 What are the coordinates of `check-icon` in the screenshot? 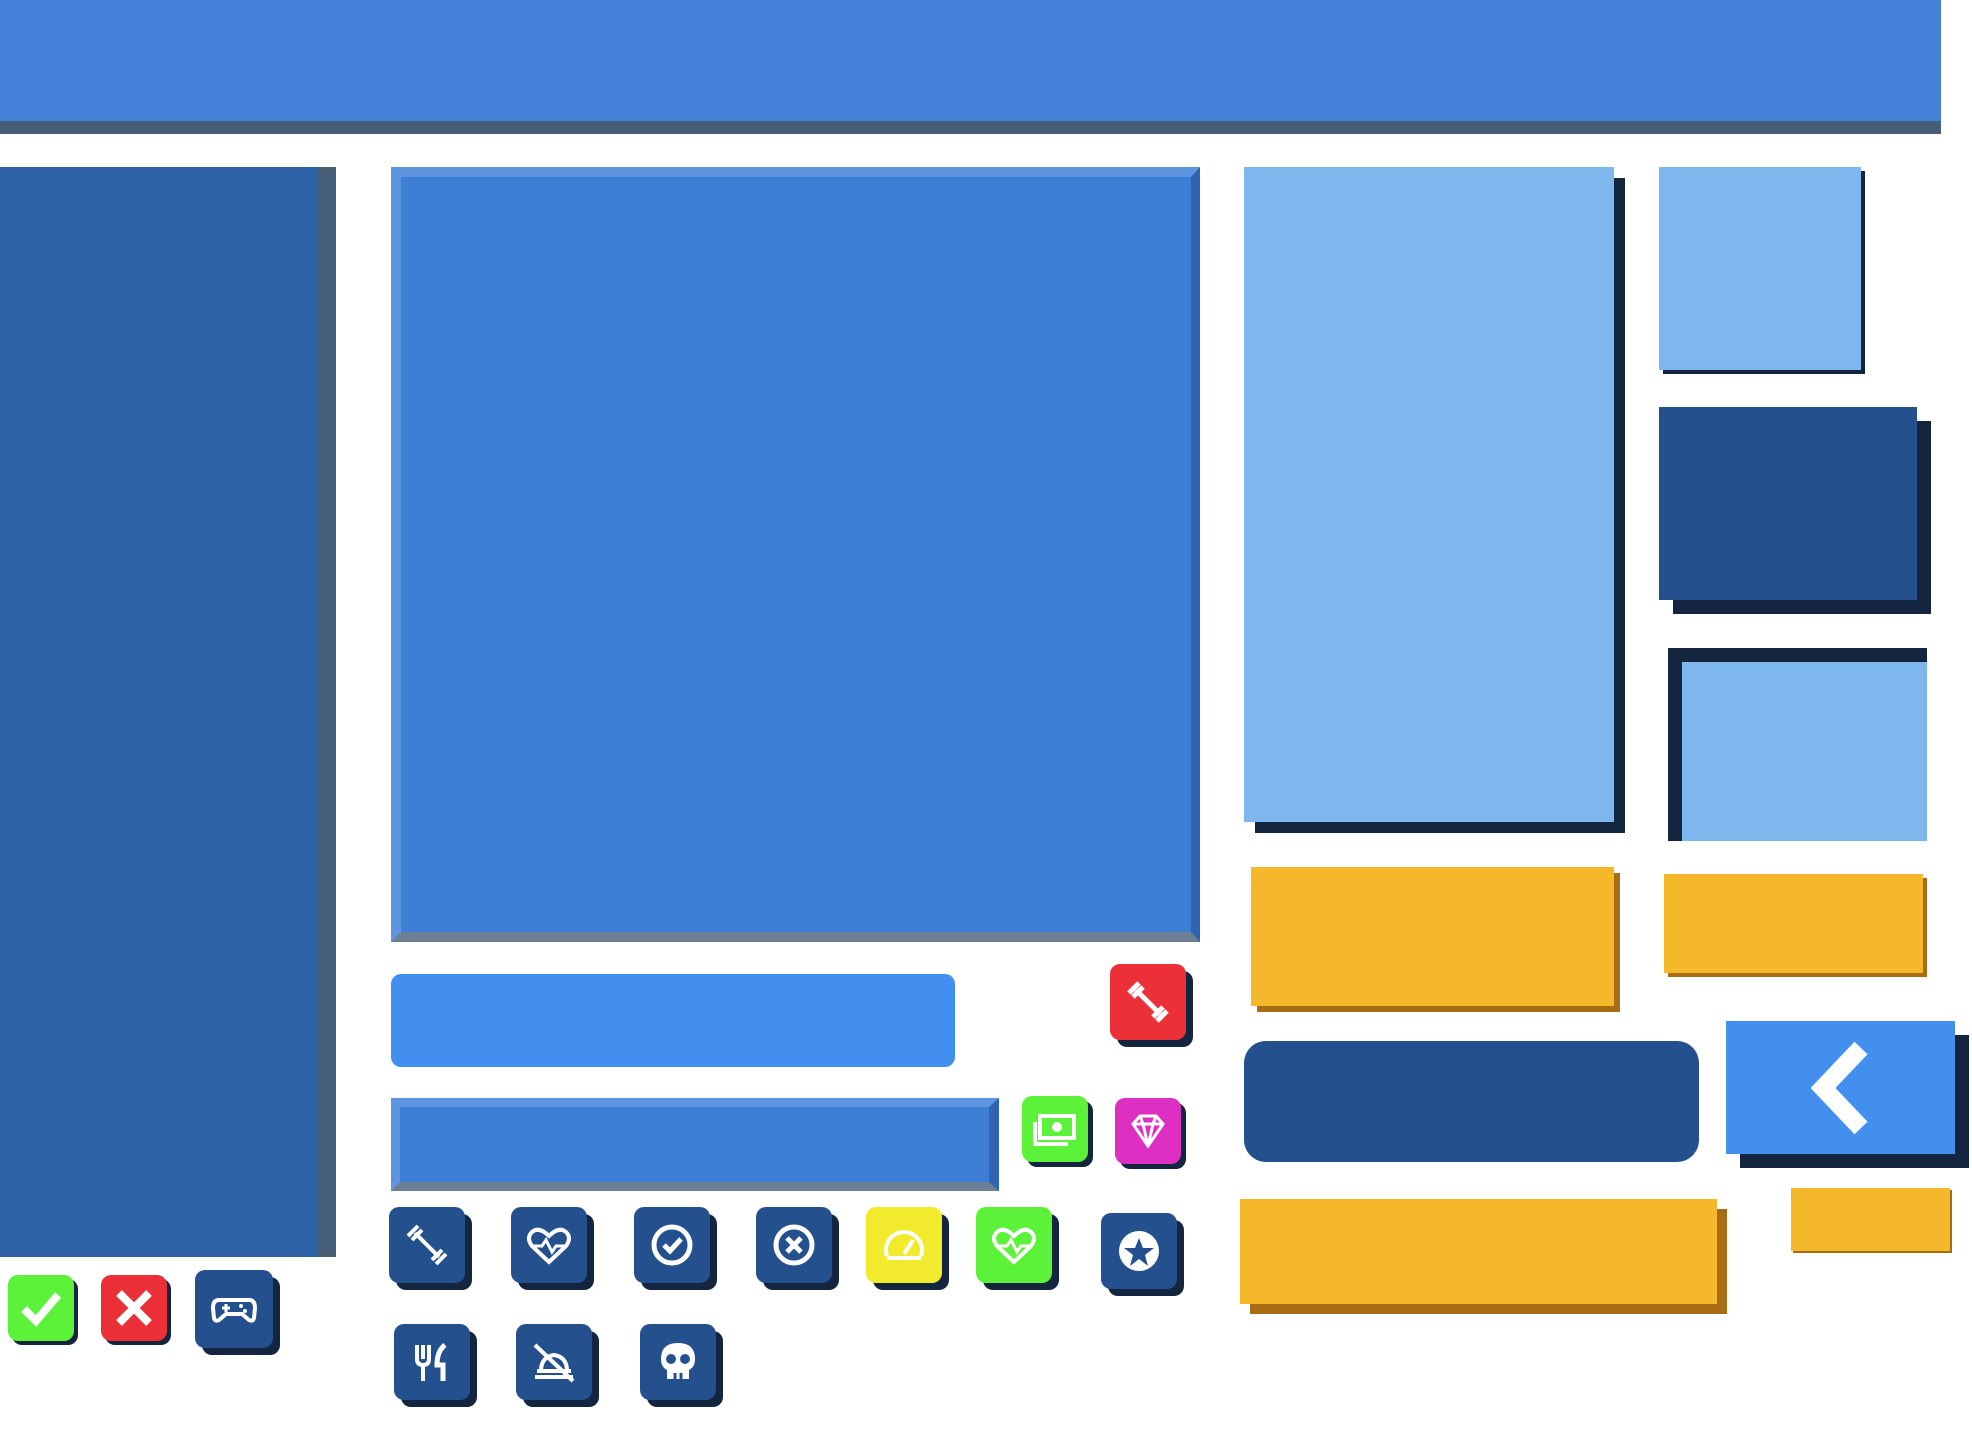 It's located at (41, 1309).